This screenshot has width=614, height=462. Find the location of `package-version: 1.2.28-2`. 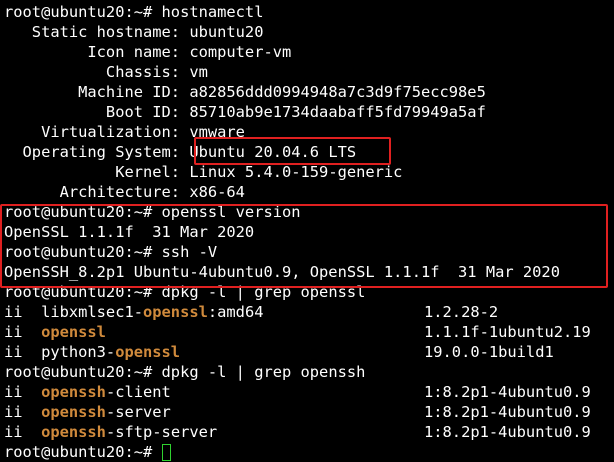

package-version: 1.2.28-2 is located at coordinates (461, 312).